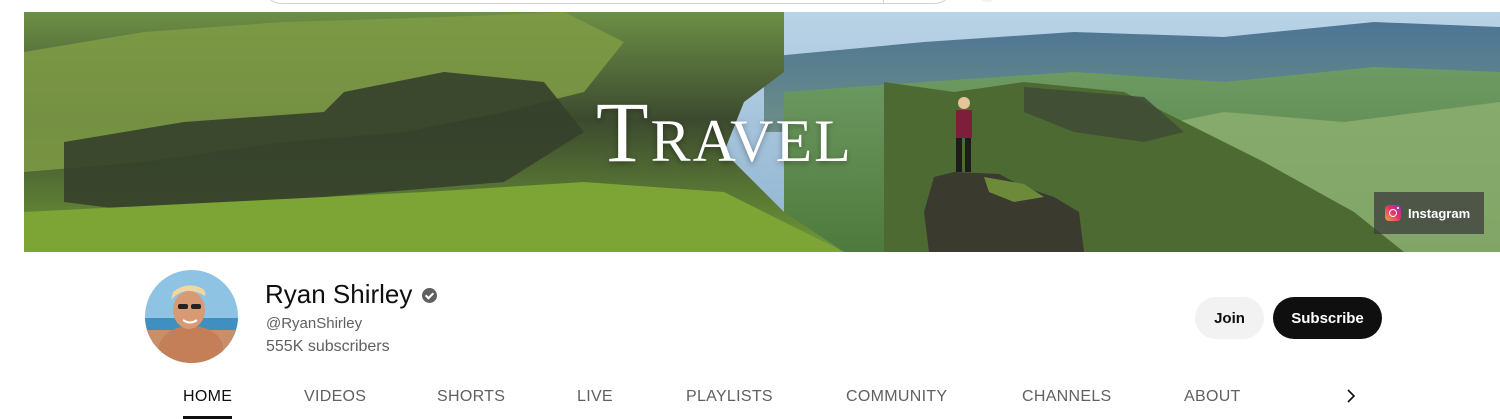 This screenshot has width=1500, height=419. Describe the element at coordinates (1327, 318) in the screenshot. I see `subscribe-button: Subscribe` at that location.